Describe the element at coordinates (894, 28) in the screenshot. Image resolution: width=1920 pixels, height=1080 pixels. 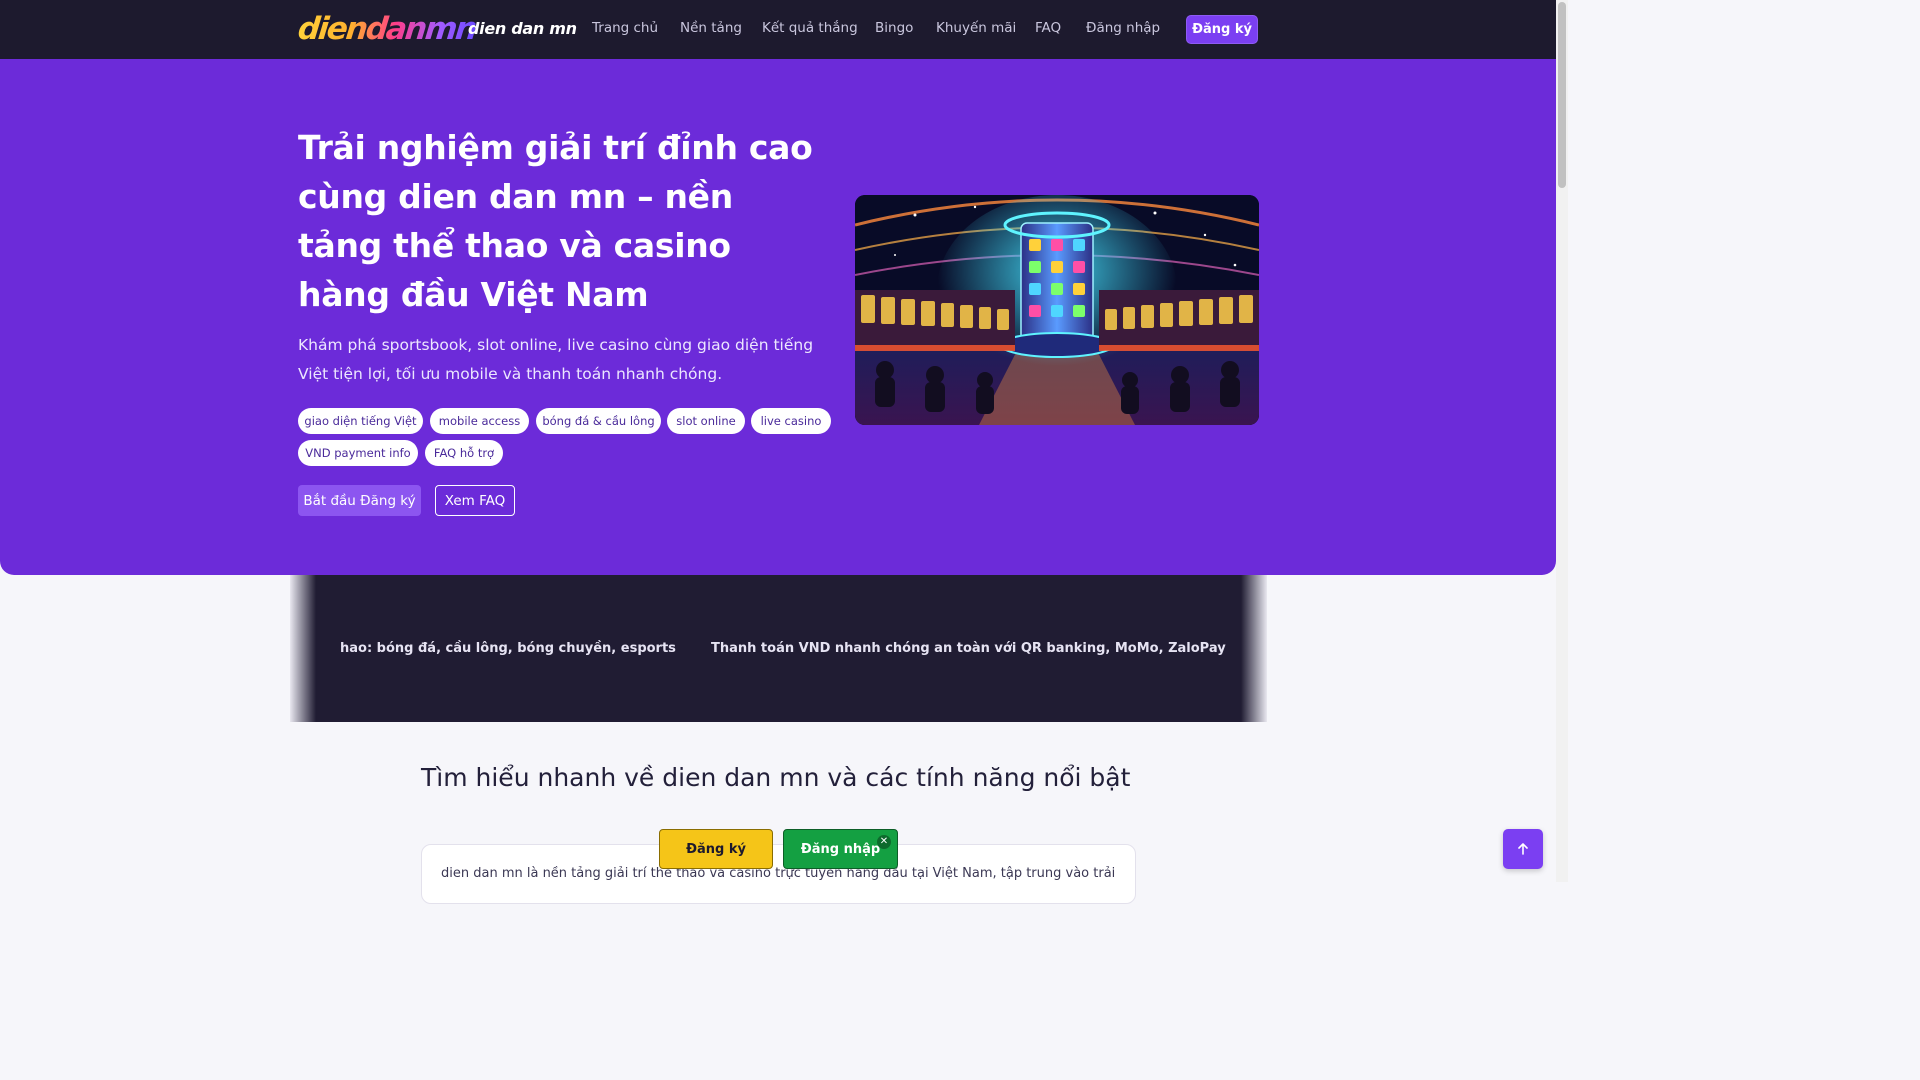
I see `nav-item-bingo: Bingo` at that location.